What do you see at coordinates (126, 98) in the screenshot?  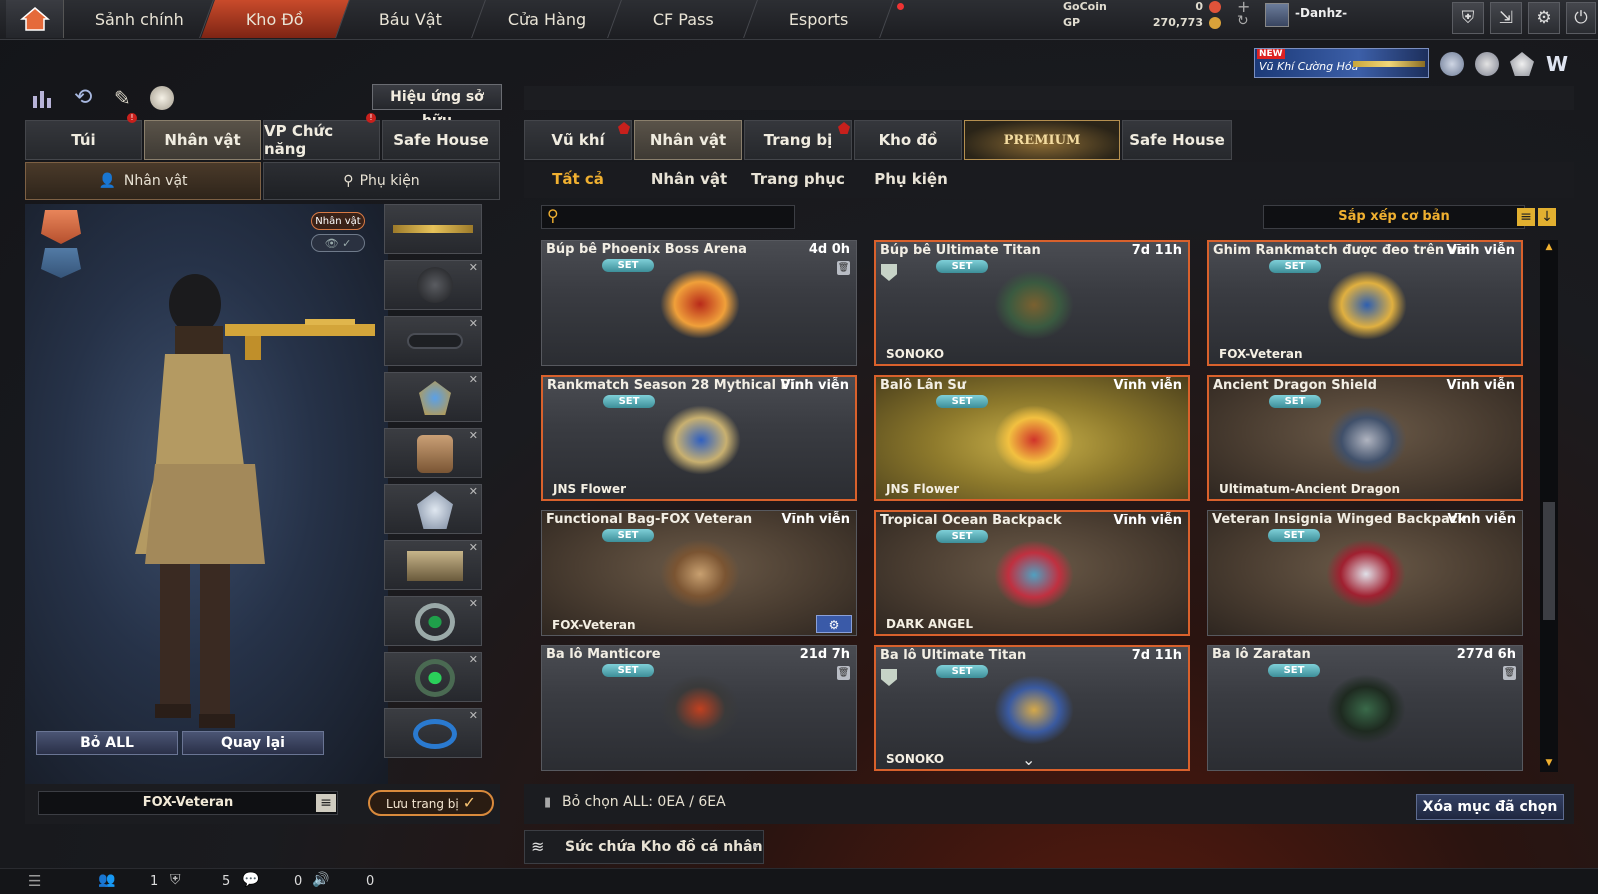 I see `character-edit-icon: ✎` at bounding box center [126, 98].